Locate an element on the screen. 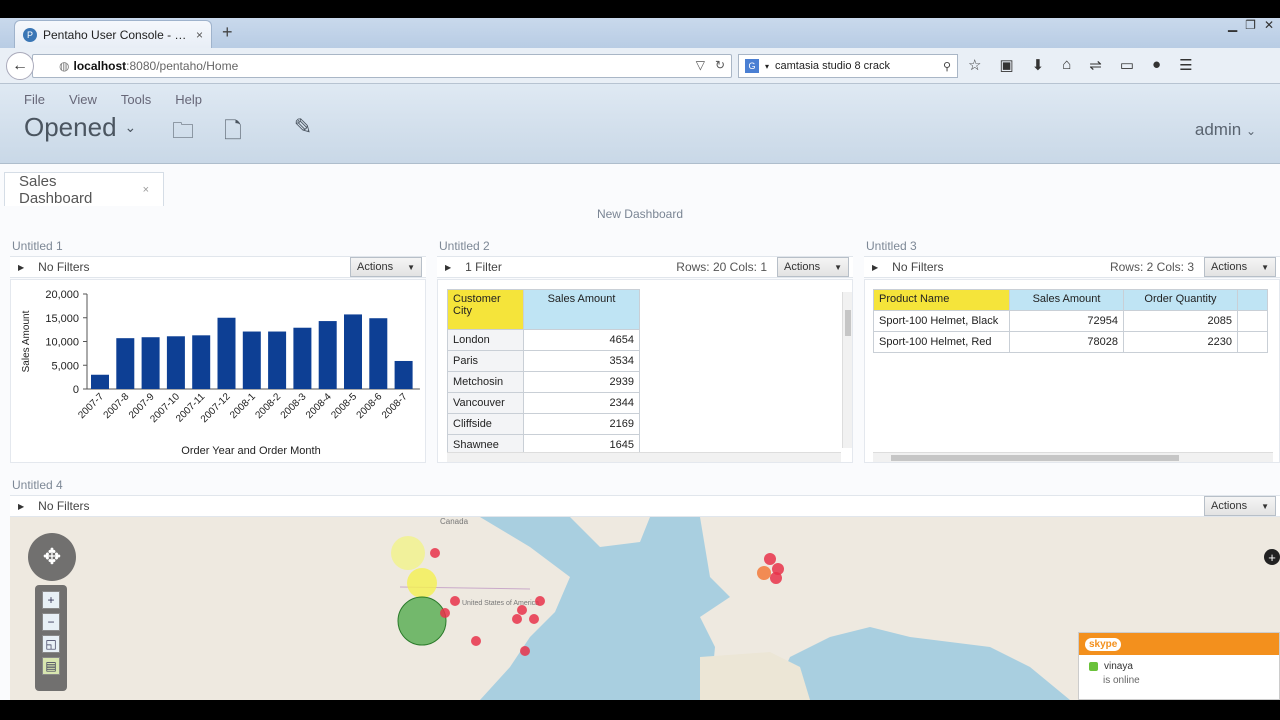  search-icon: ⚲ is located at coordinates (947, 66).